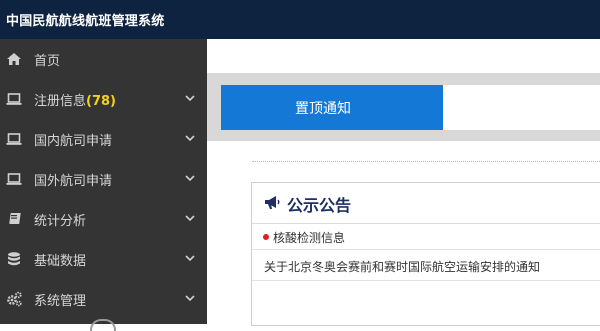 Image resolution: width=600 pixels, height=331 pixels. Describe the element at coordinates (103, 219) in the screenshot. I see `sidebar-item-statistics: 统计分析` at that location.